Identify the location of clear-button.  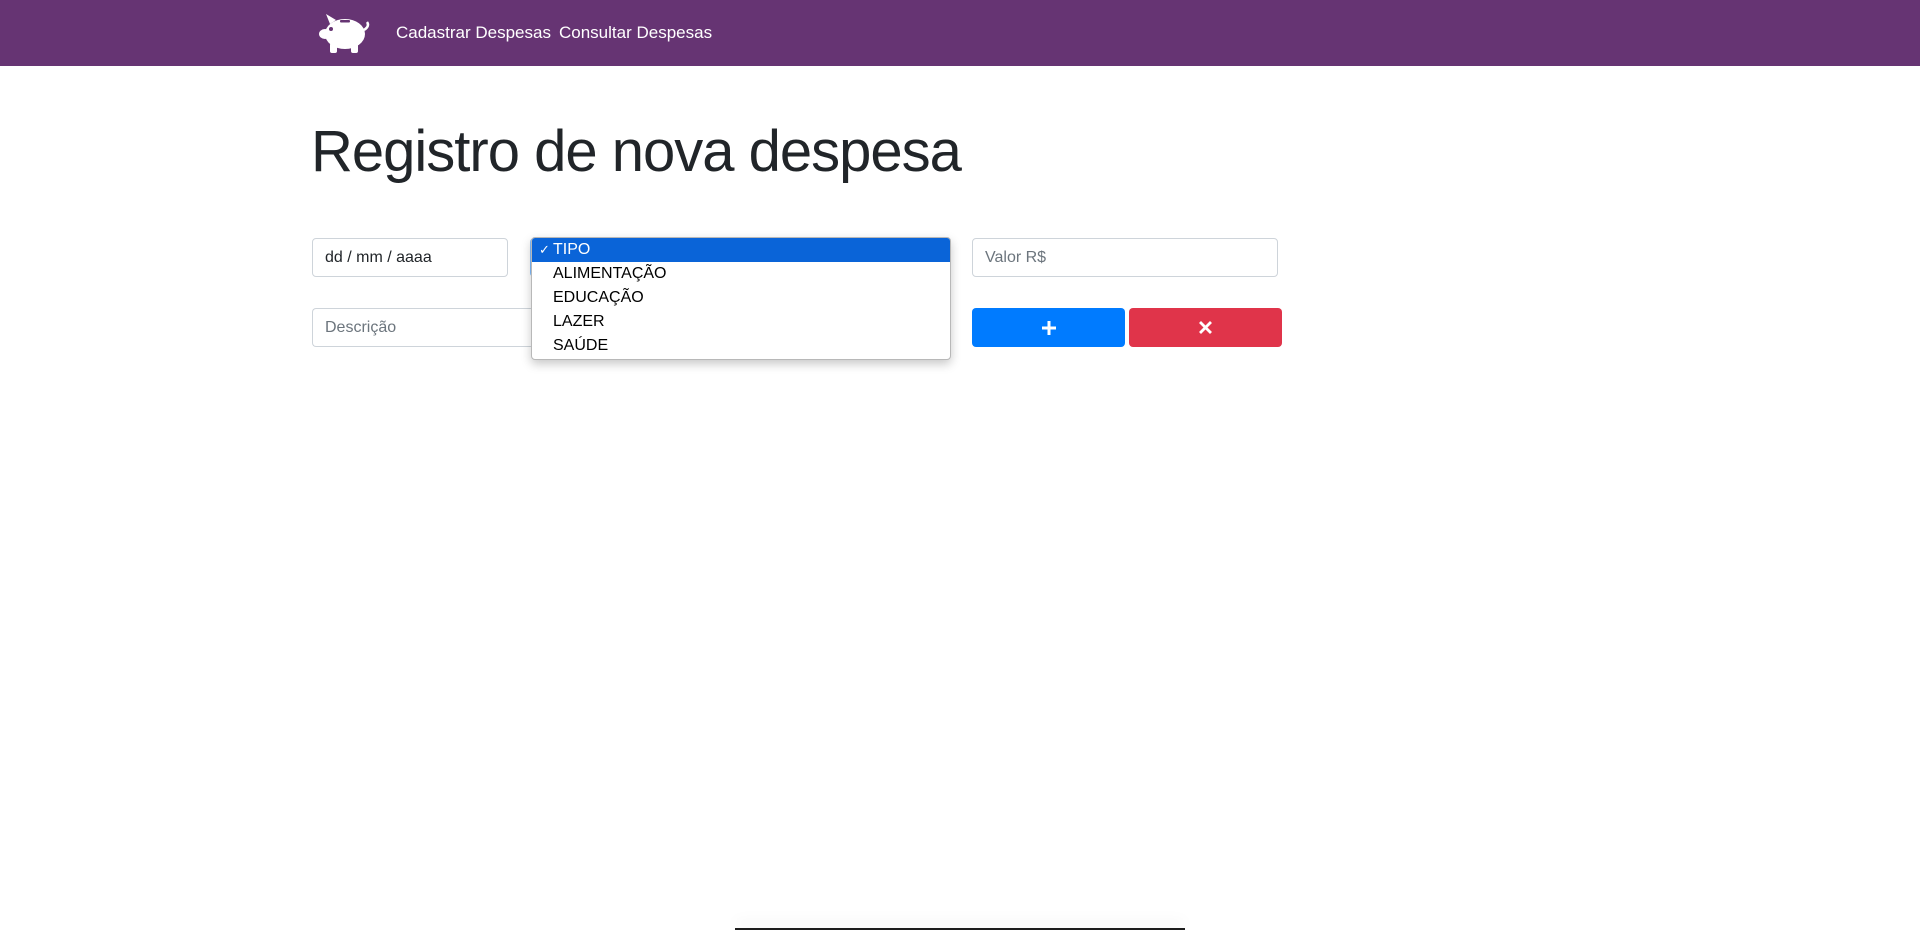
(1205, 327).